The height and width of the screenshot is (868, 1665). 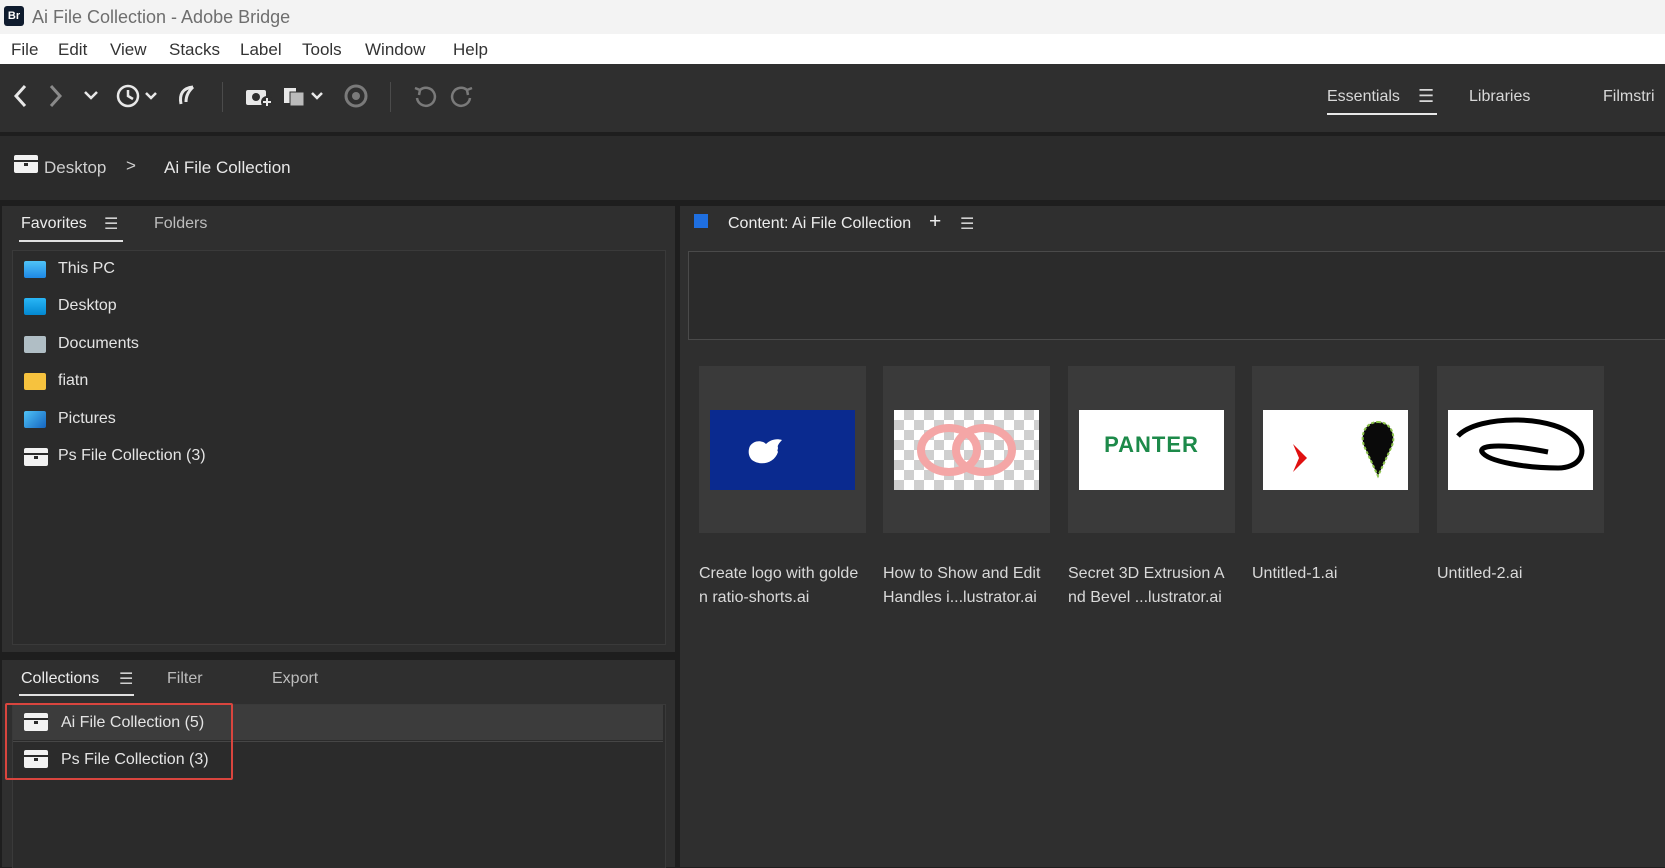 What do you see at coordinates (324, 421) in the screenshot?
I see `favorite-pictures: Pictures` at bounding box center [324, 421].